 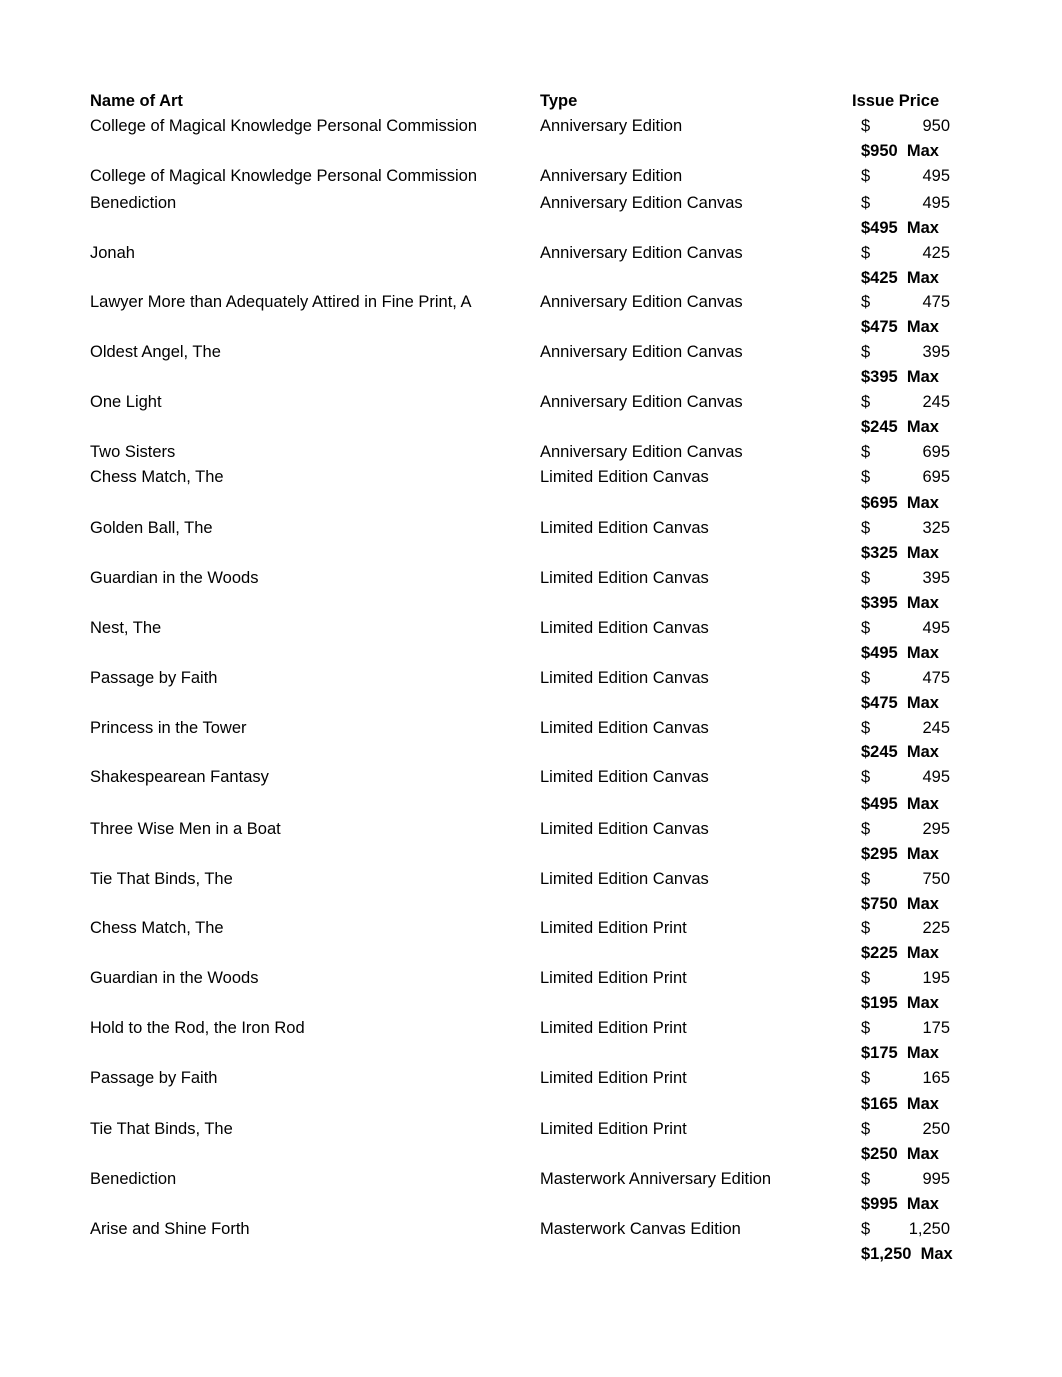 What do you see at coordinates (900, 377) in the screenshot?
I see `max-price: $395 Max` at bounding box center [900, 377].